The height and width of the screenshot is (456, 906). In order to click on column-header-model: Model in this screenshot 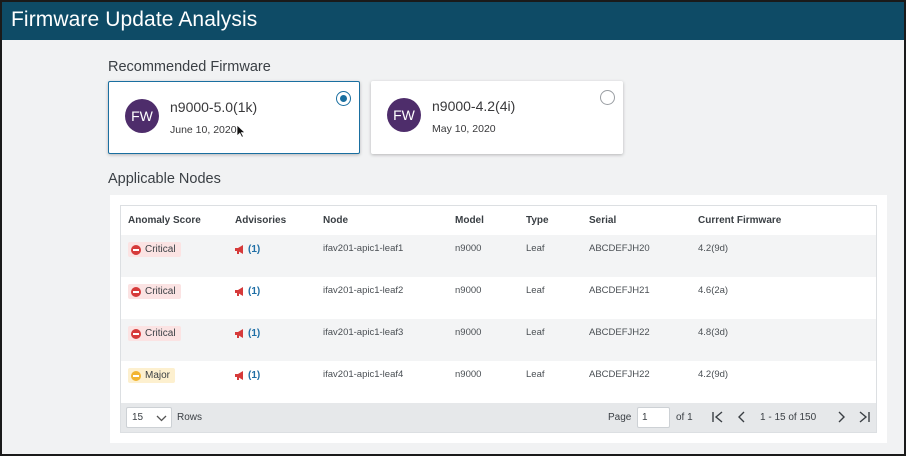, I will do `click(469, 220)`.